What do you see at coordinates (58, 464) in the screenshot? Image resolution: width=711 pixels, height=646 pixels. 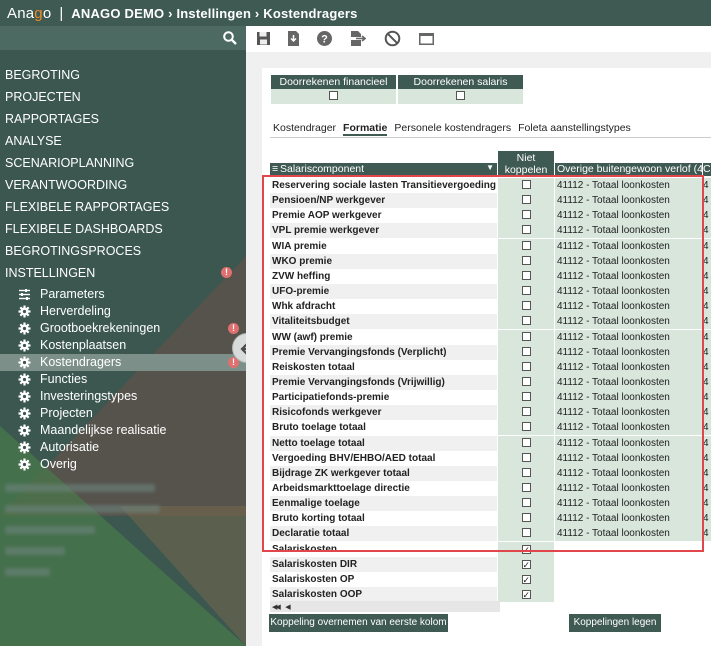 I see `subnav-item-label: Overig` at bounding box center [58, 464].